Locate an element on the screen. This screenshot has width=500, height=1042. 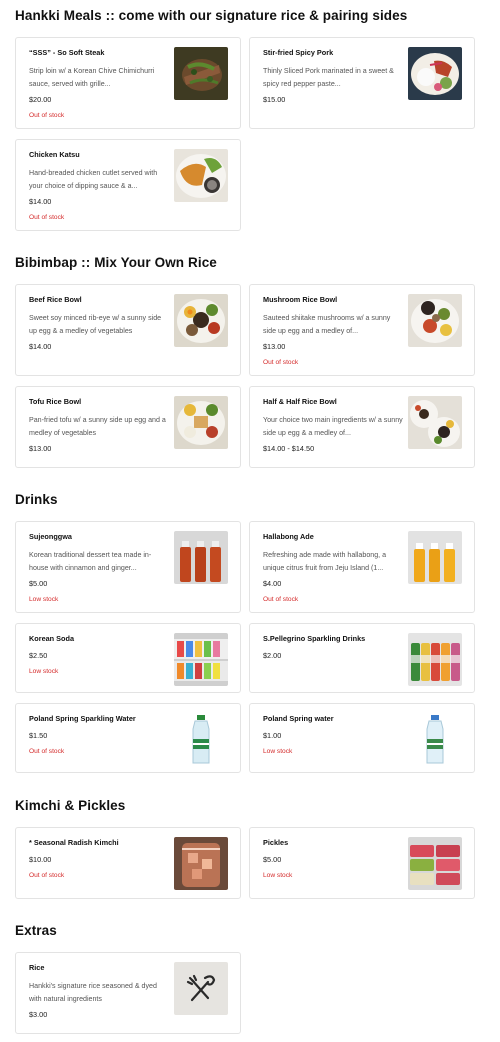
item-name: Sujeonggwa is located at coordinates (50, 536).